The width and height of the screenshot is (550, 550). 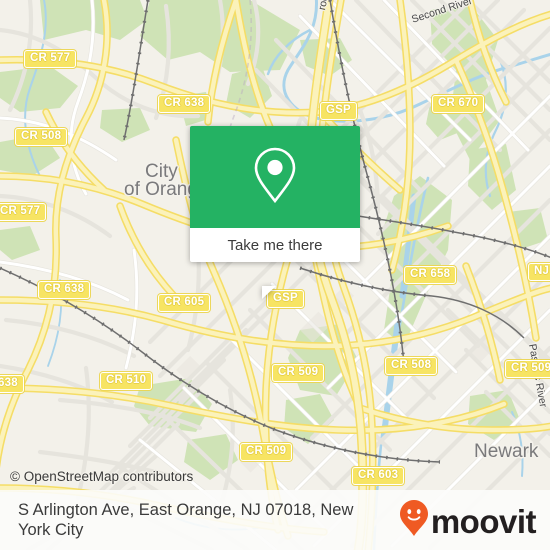 What do you see at coordinates (41, 137) in the screenshot?
I see `road-shield-cr508-west: CR 508` at bounding box center [41, 137].